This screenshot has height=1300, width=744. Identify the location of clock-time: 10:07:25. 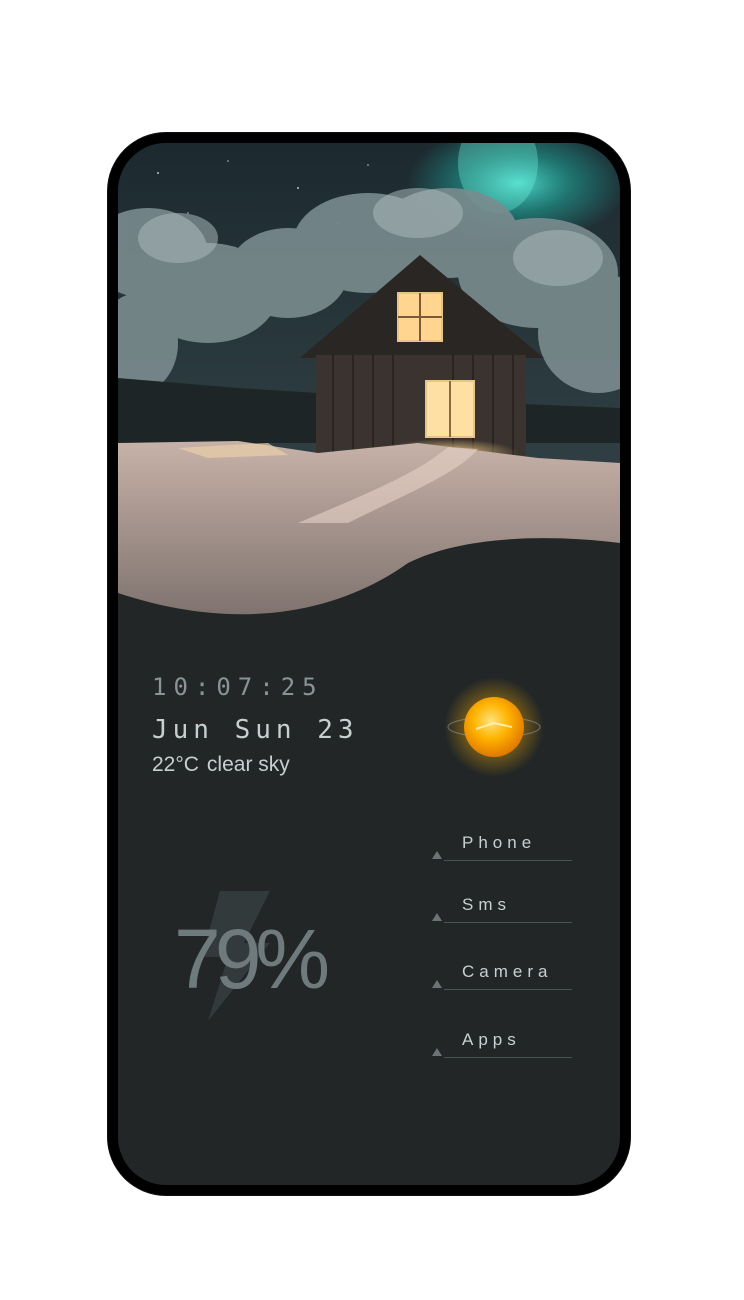
(238, 687).